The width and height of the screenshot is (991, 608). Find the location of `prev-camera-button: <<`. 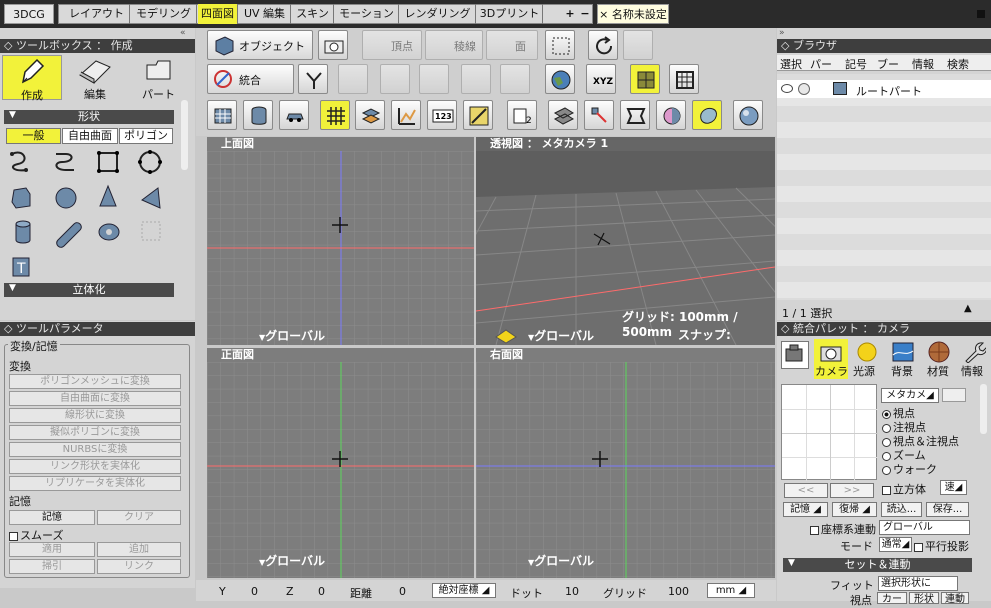

prev-camera-button: << is located at coordinates (806, 490).